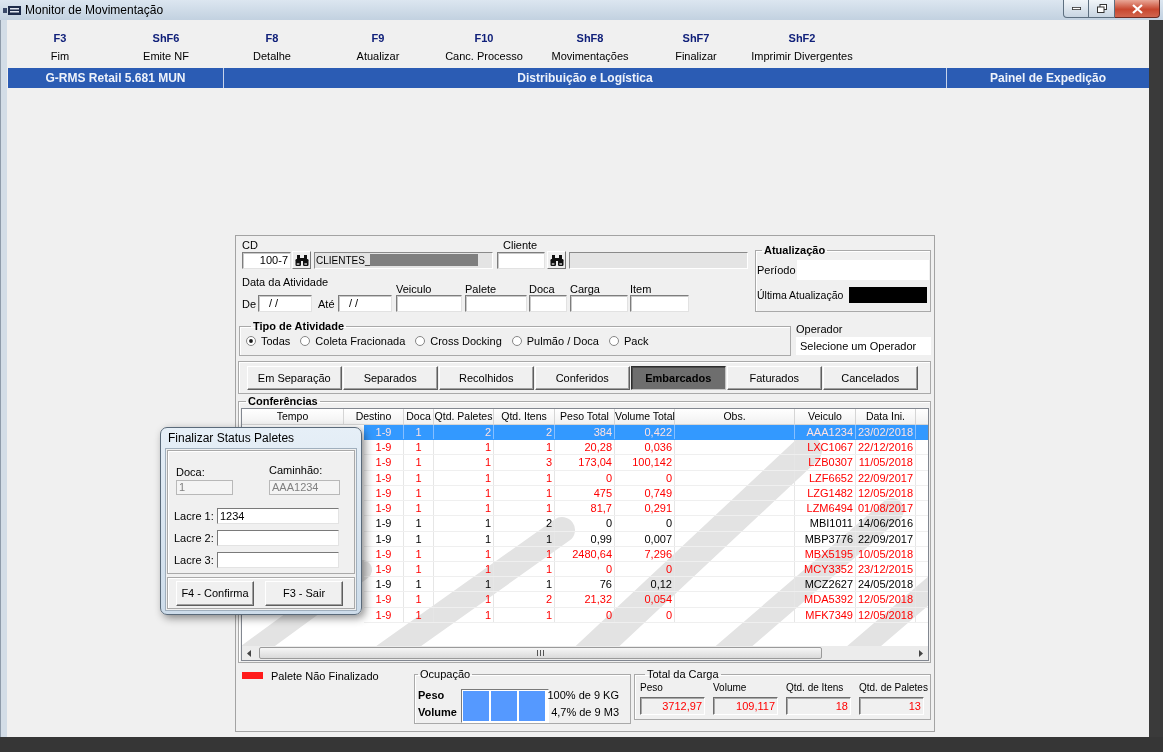 This screenshot has width=1163, height=752. I want to click on close-icon, so click(1137, 8).